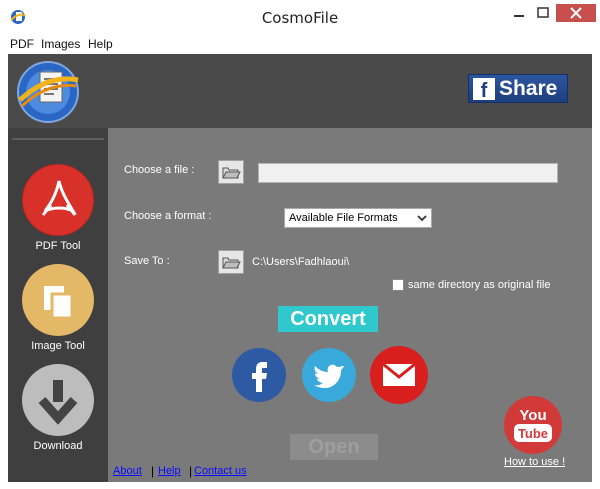 The height and width of the screenshot is (489, 600). I want to click on youtube-tube-text: Tube, so click(533, 433).